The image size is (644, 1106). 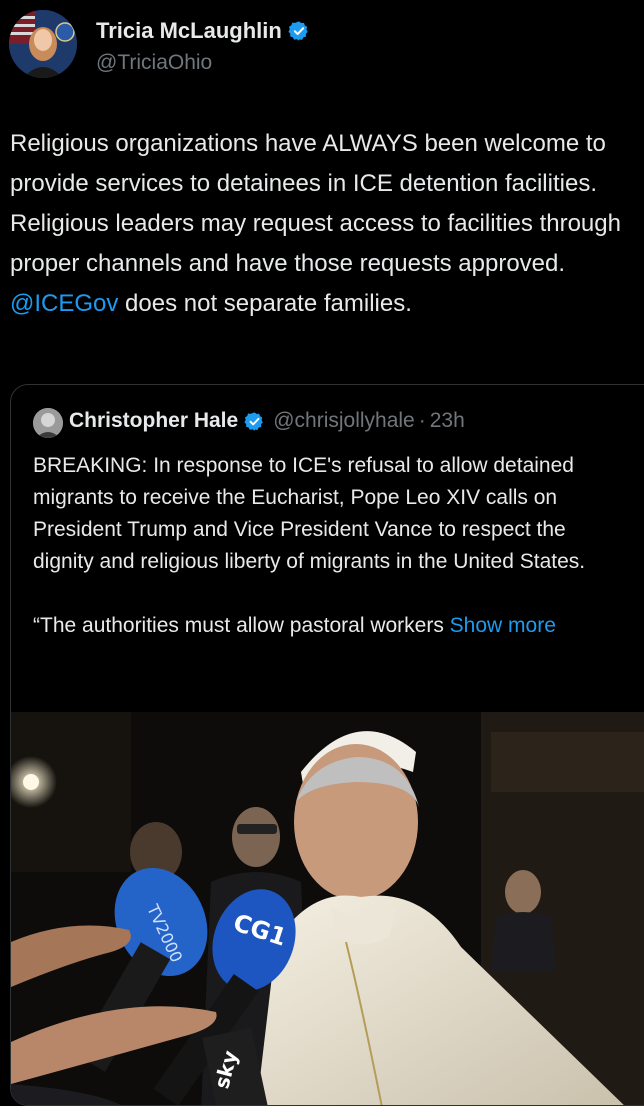 What do you see at coordinates (447, 421) in the screenshot?
I see `quoted-timestamp: 23h` at bounding box center [447, 421].